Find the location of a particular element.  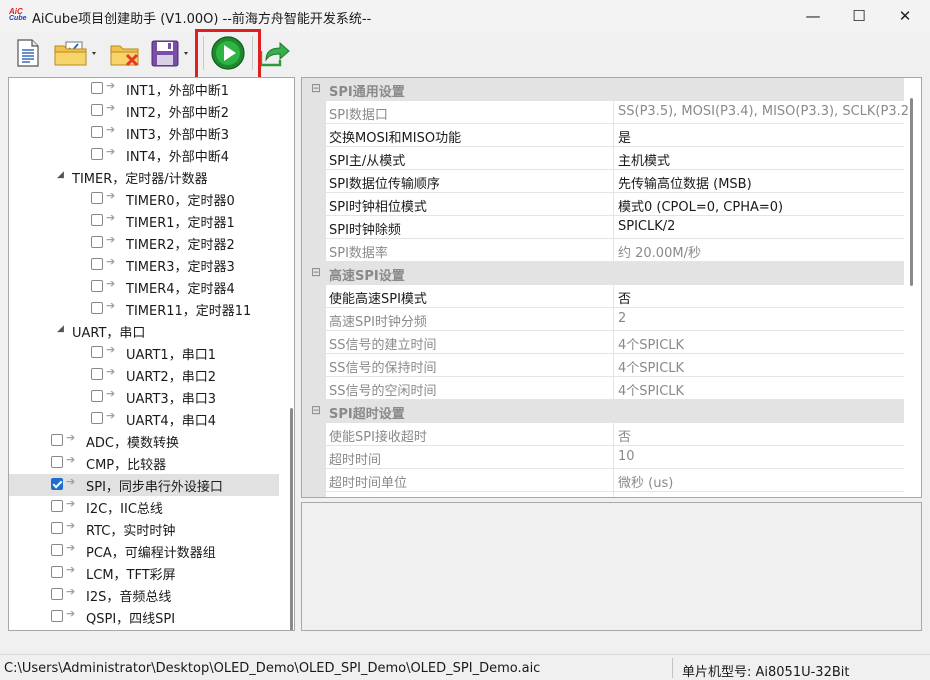

property-row: 使能SPI接收超时 否 is located at coordinates (603, 434).